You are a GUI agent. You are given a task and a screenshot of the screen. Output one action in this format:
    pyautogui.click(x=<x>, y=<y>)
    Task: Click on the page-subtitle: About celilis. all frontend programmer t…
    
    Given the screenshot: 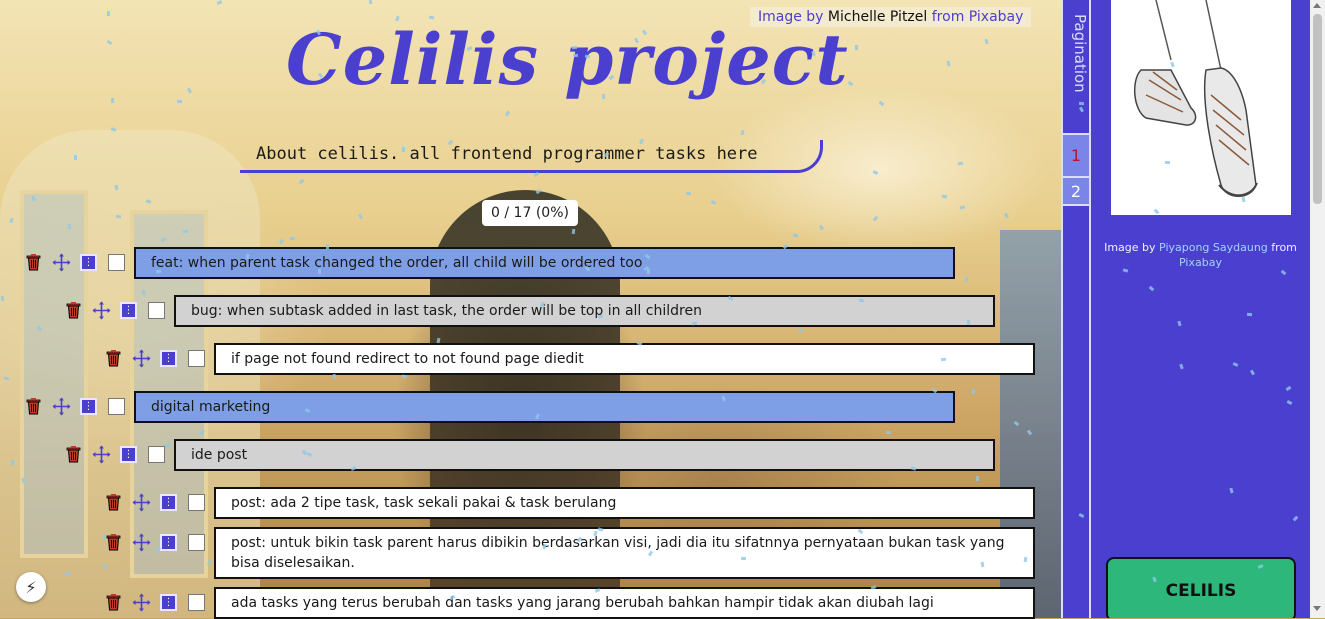 What is the action you would take?
    pyautogui.click(x=507, y=154)
    